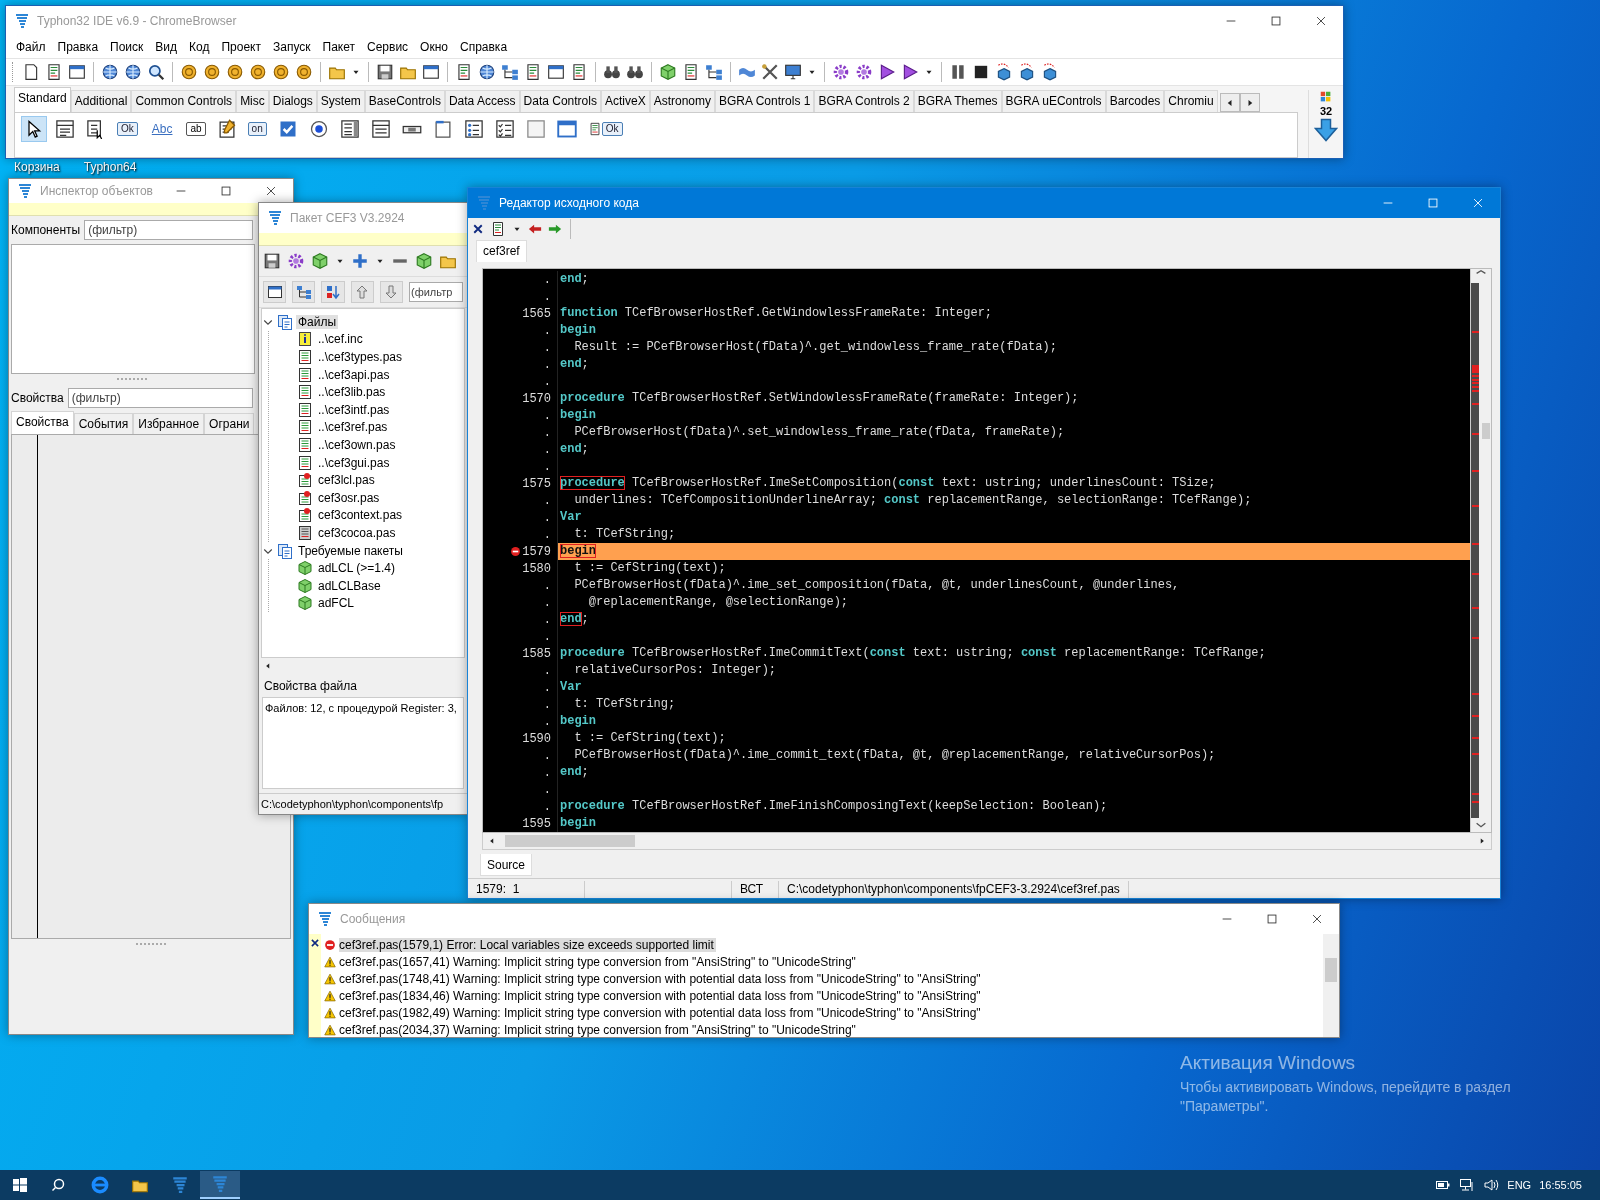 This screenshot has width=1600, height=1200. What do you see at coordinates (625, 101) in the screenshot?
I see `palette-tab: ActiveX` at bounding box center [625, 101].